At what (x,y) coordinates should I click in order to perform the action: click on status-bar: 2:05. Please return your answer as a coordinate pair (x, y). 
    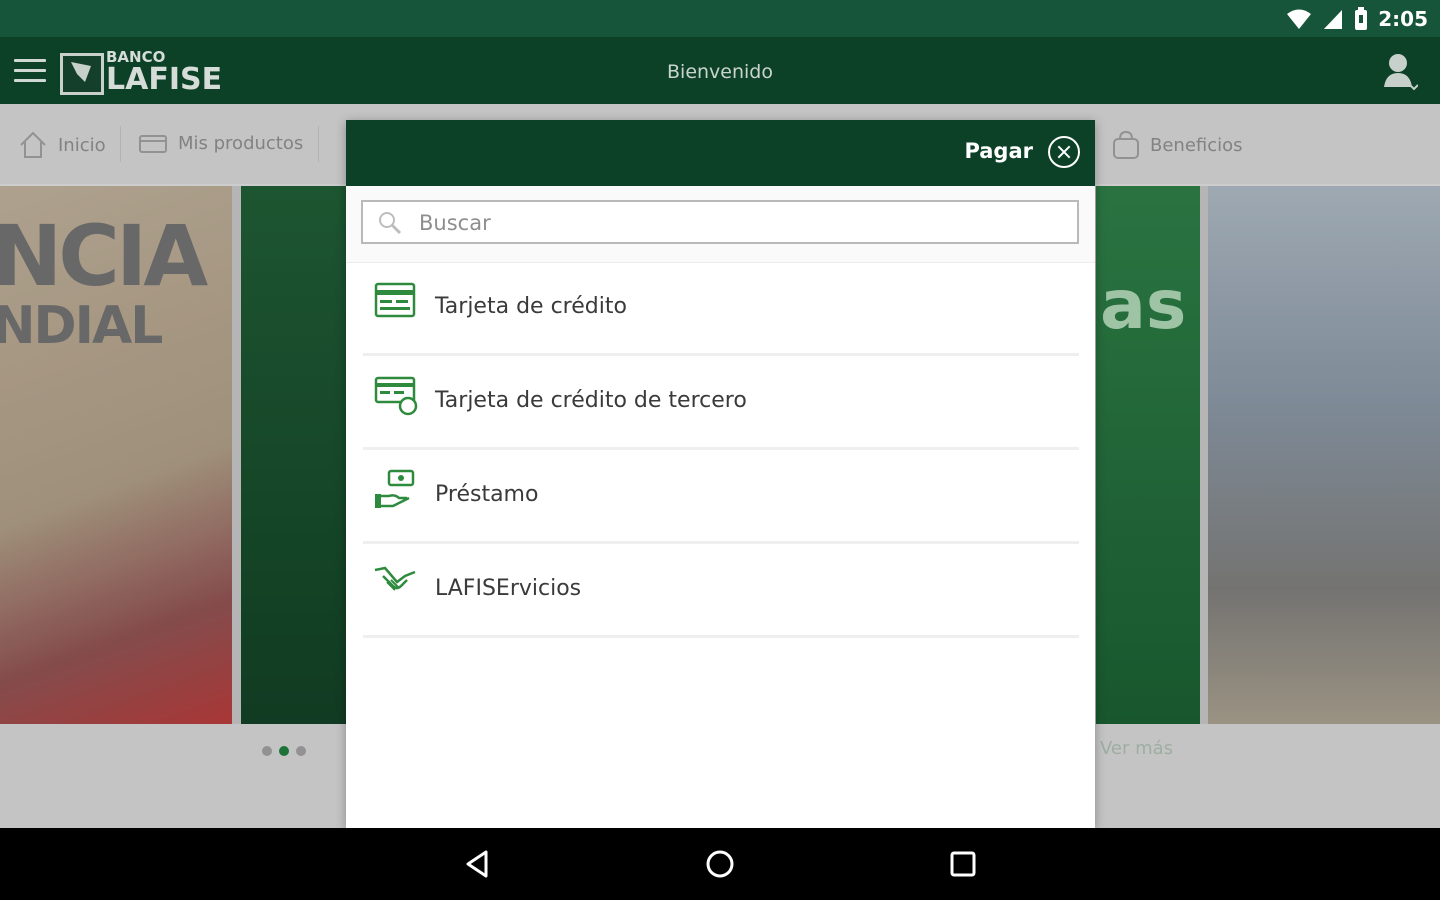
    Looking at the image, I should click on (720, 18).